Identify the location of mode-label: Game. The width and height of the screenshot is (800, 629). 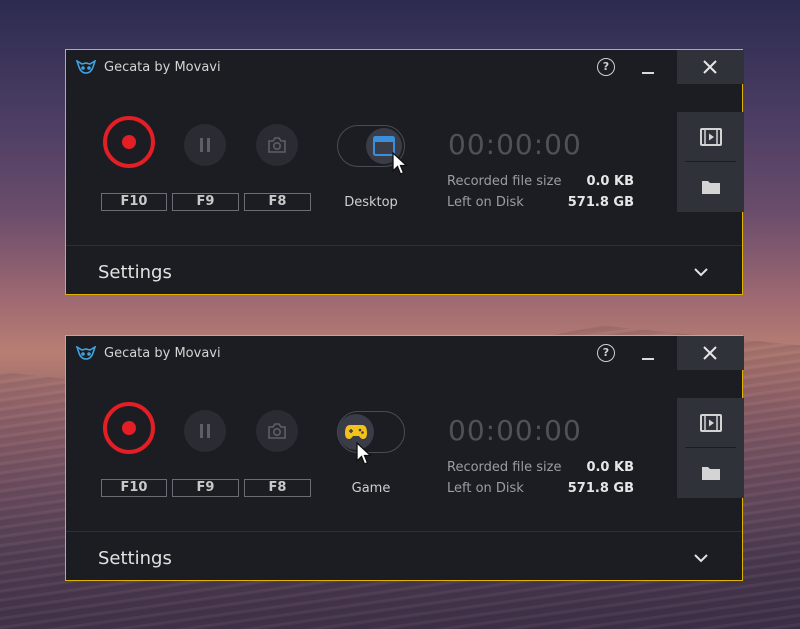
(371, 488).